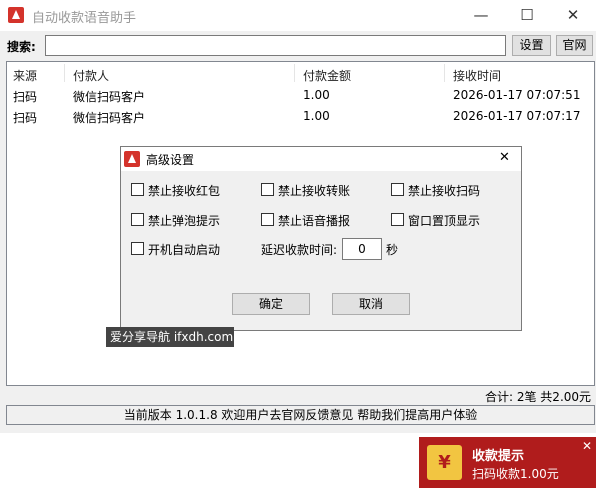  I want to click on checkbox-always-on-top: 窗口置顶显示, so click(451, 220).